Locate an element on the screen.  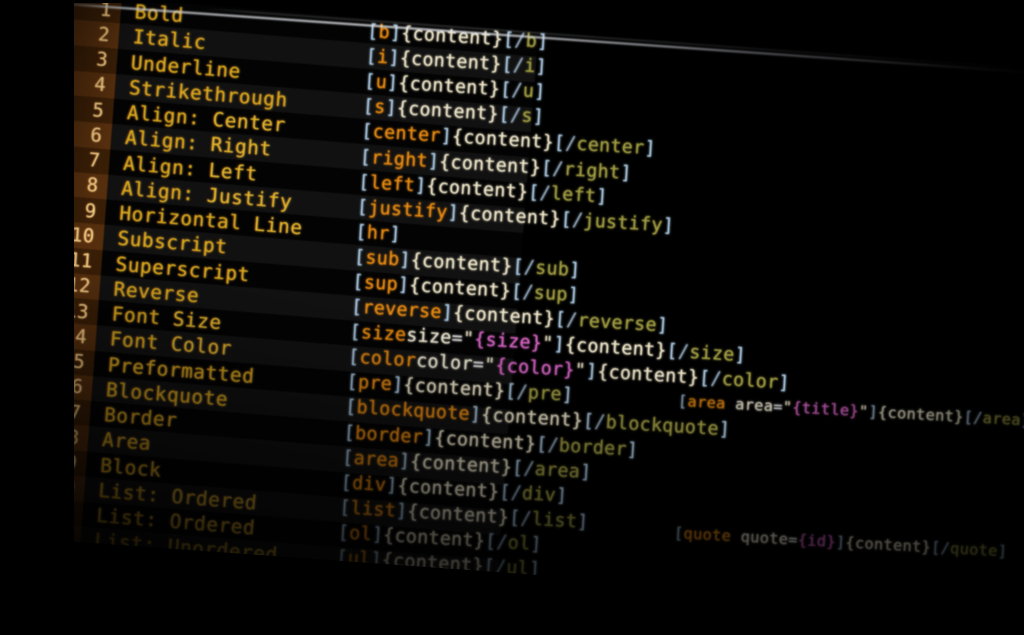
frame-mask-top is located at coordinates (512, 1).